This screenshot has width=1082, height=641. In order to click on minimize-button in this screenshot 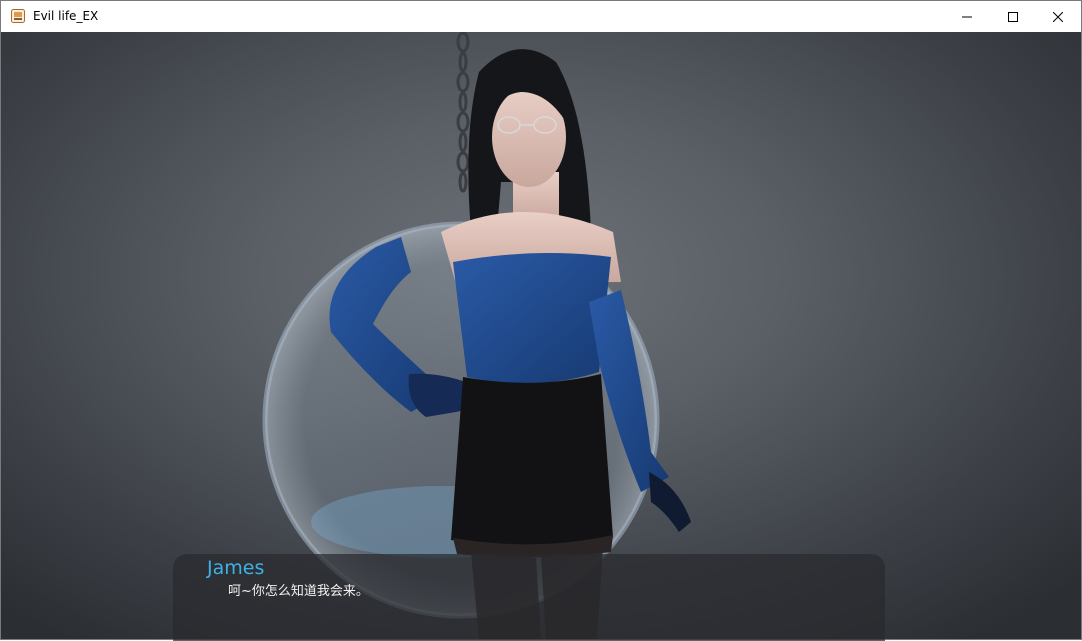, I will do `click(967, 16)`.